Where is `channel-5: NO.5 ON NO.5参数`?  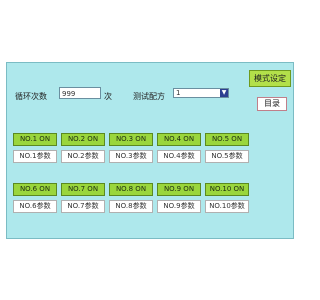 channel-5: NO.5 ON NO.5参数 is located at coordinates (227, 148).